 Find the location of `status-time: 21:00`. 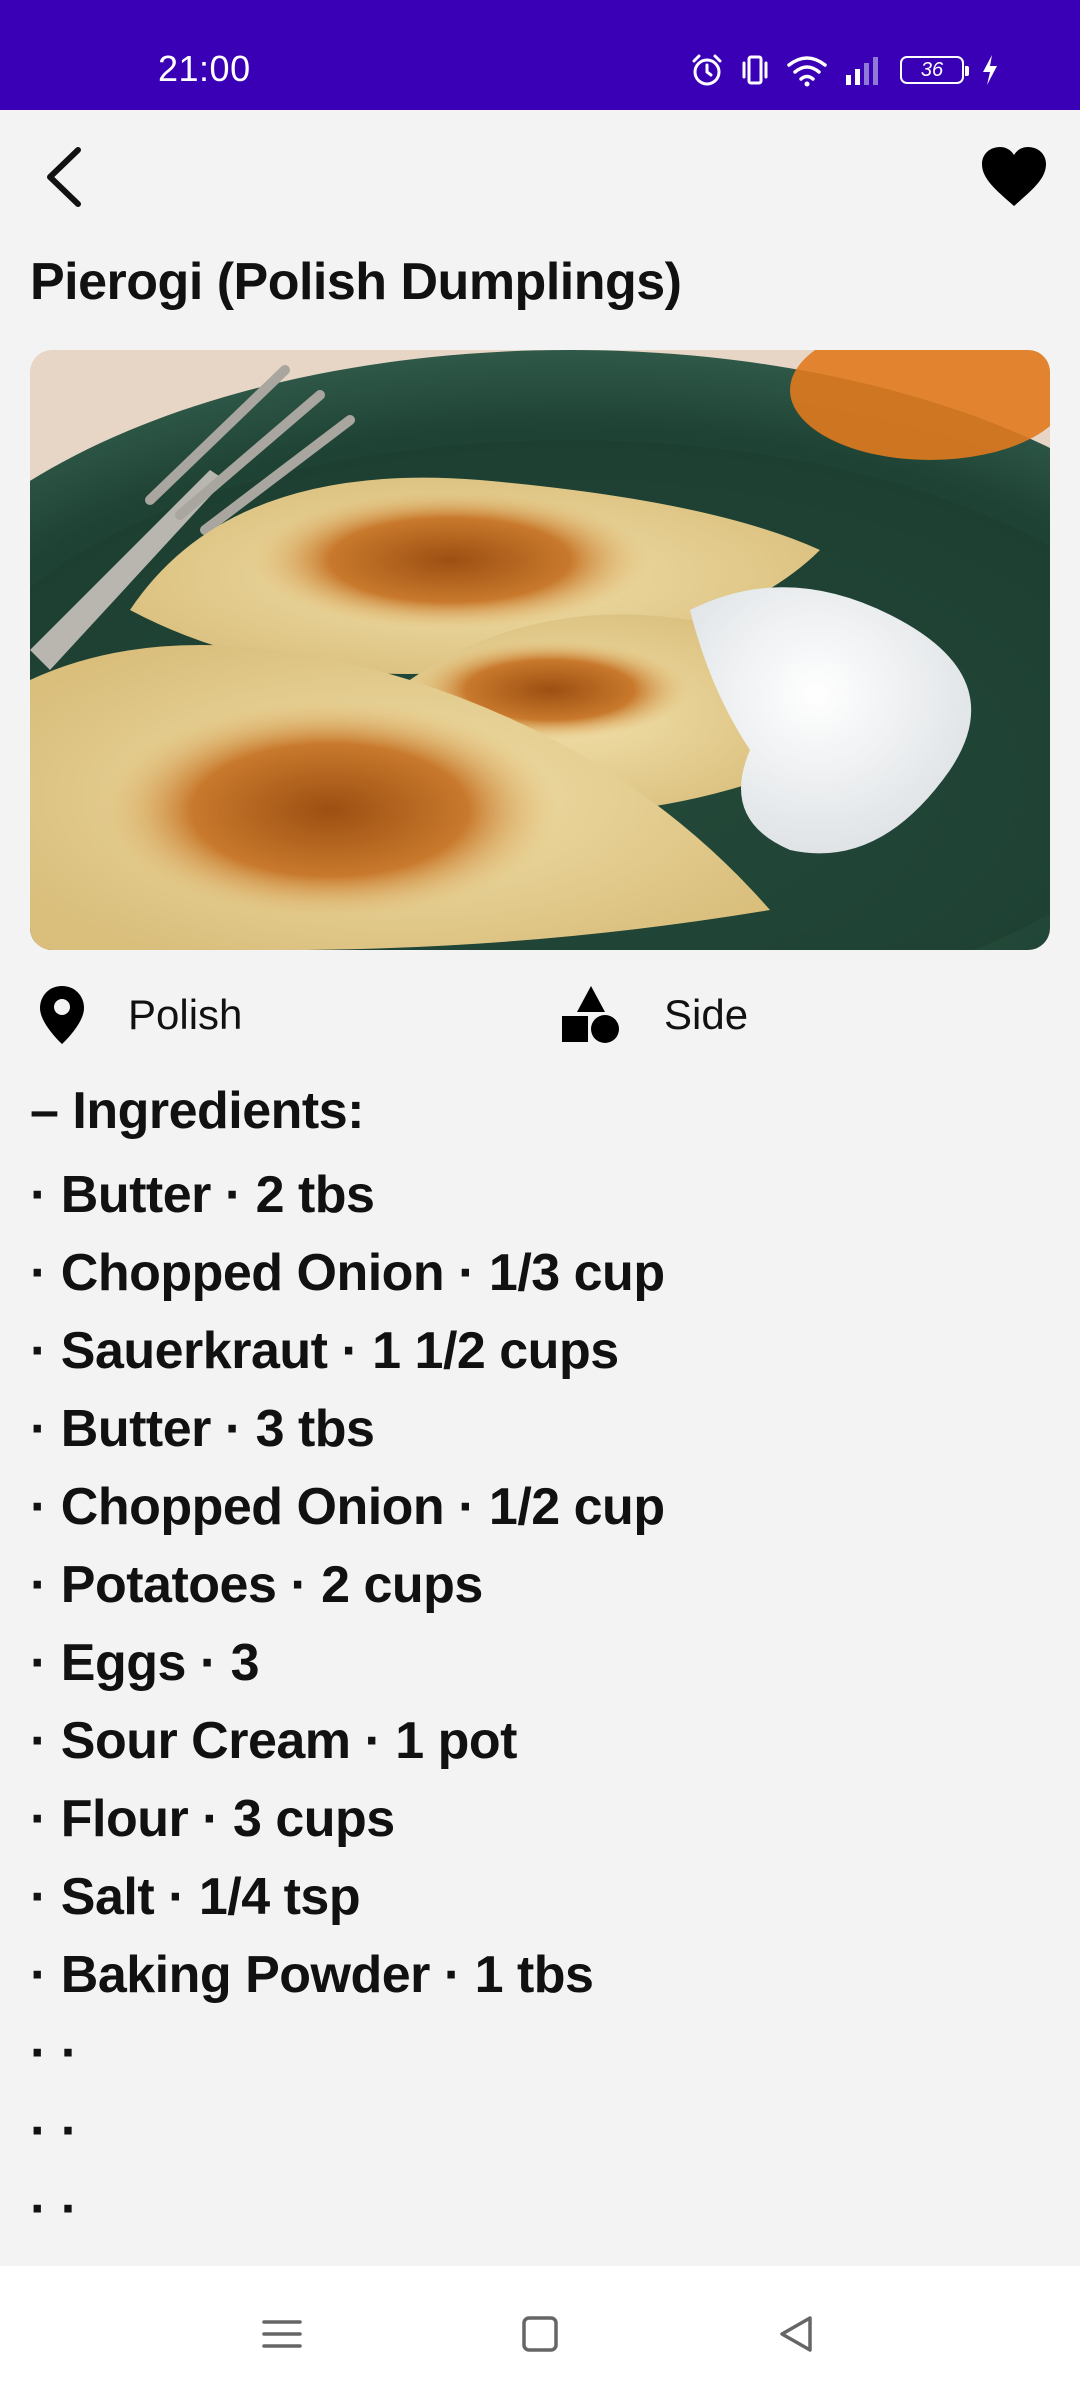

status-time: 21:00 is located at coordinates (204, 68).